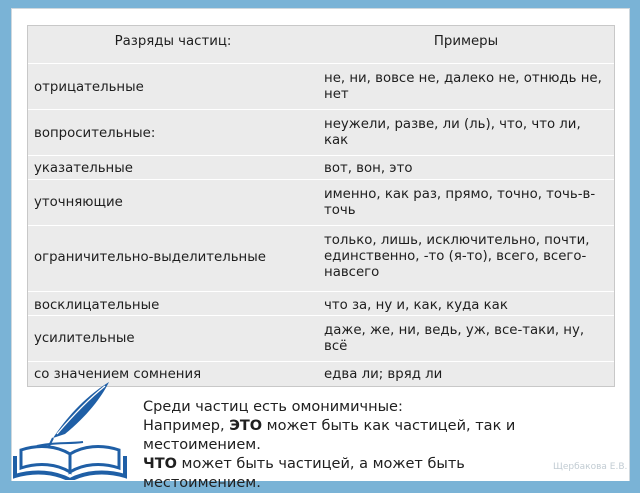  I want to click on table-header-row: Разряды частиц: Примеры, so click(321, 45).